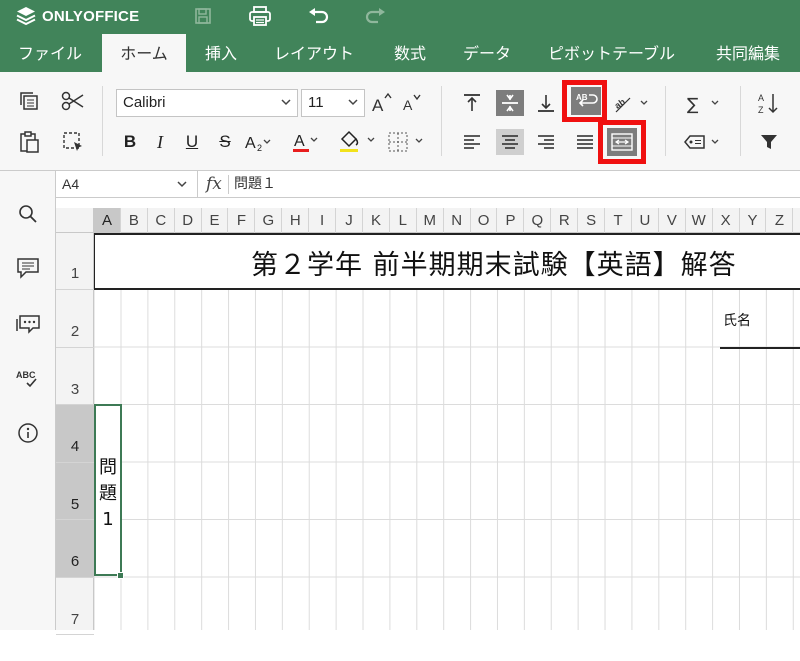 The height and width of the screenshot is (661, 800). I want to click on search-icon, so click(28, 214).